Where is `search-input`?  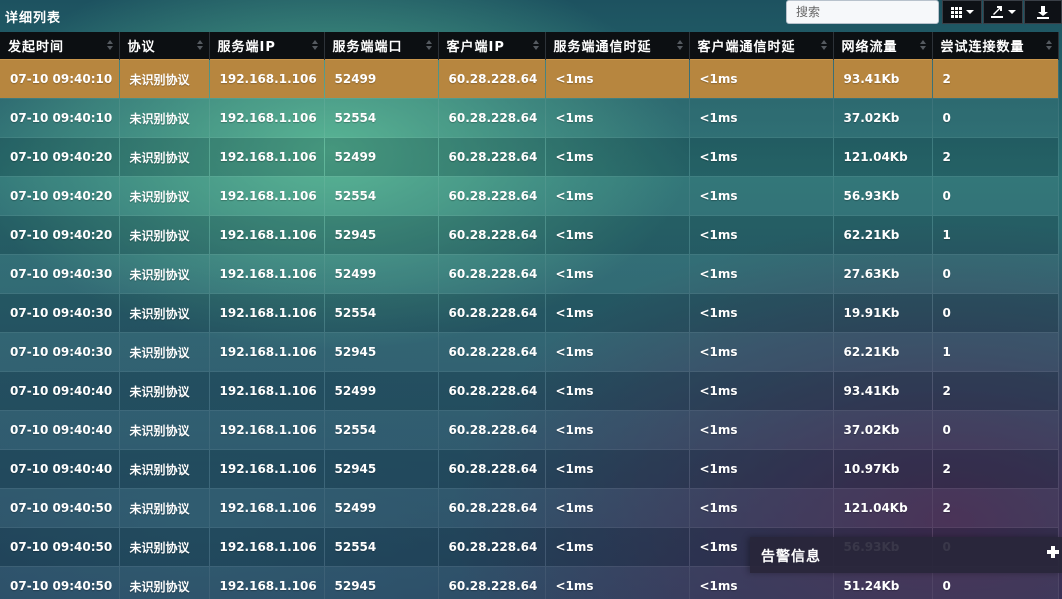 search-input is located at coordinates (862, 12).